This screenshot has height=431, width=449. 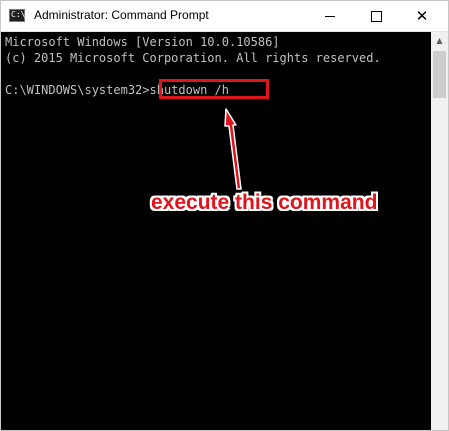 I want to click on command-highlight-box, so click(x=214, y=89).